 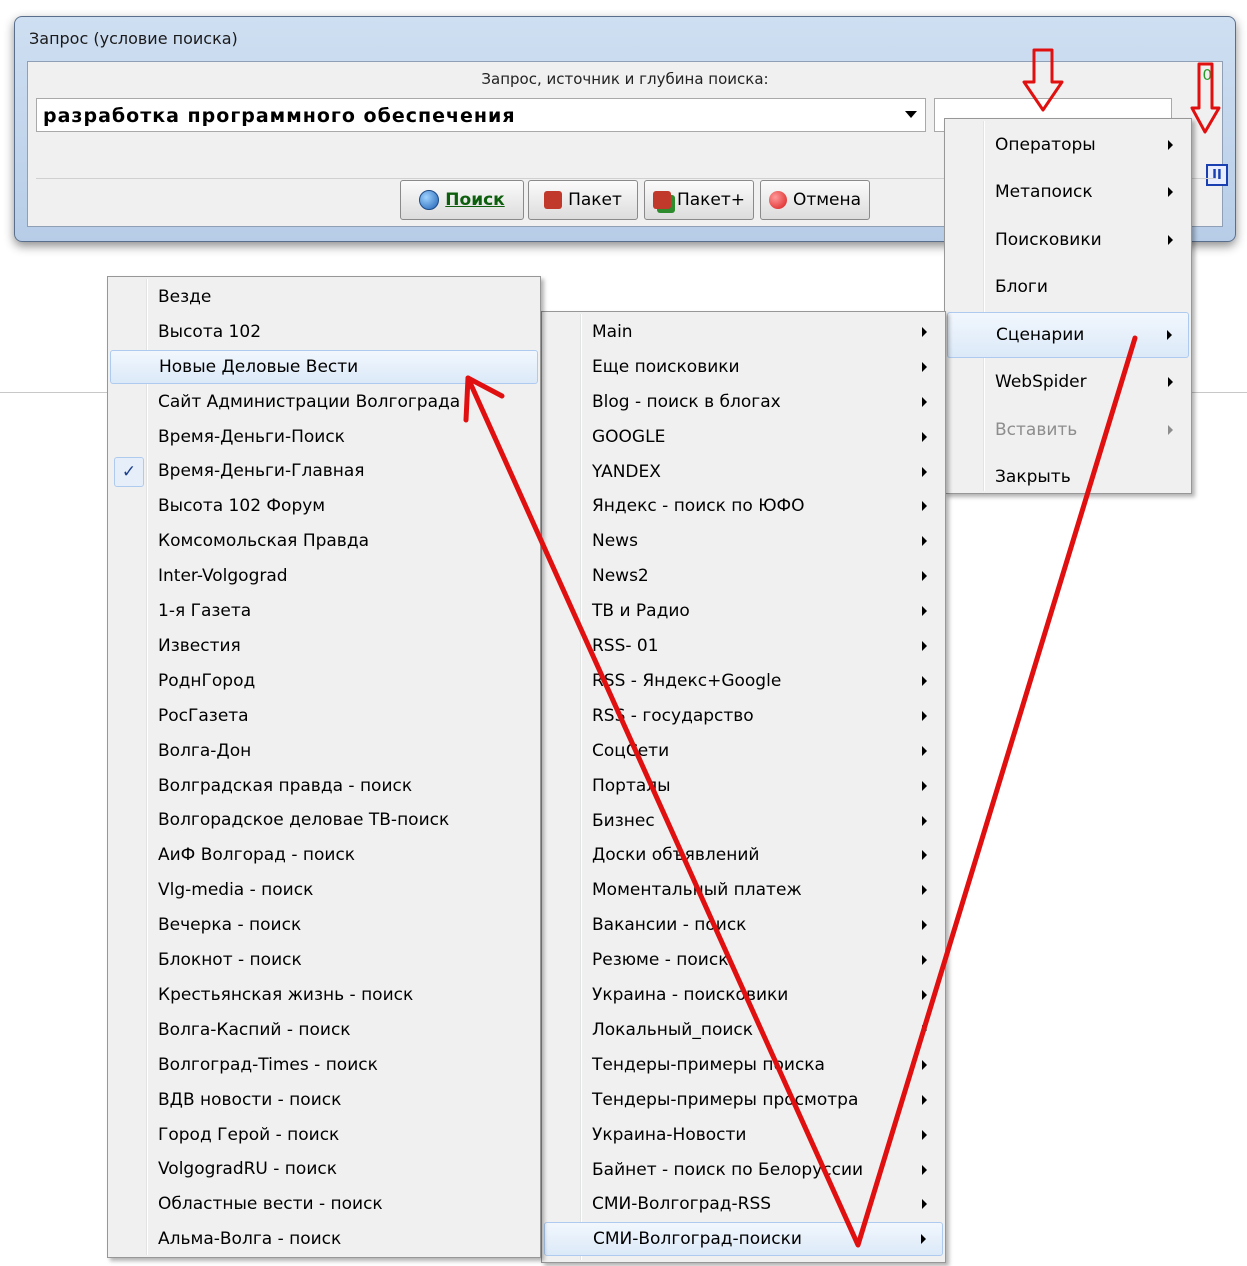 What do you see at coordinates (743, 332) in the screenshot?
I see `scenario-menu-item: Main` at bounding box center [743, 332].